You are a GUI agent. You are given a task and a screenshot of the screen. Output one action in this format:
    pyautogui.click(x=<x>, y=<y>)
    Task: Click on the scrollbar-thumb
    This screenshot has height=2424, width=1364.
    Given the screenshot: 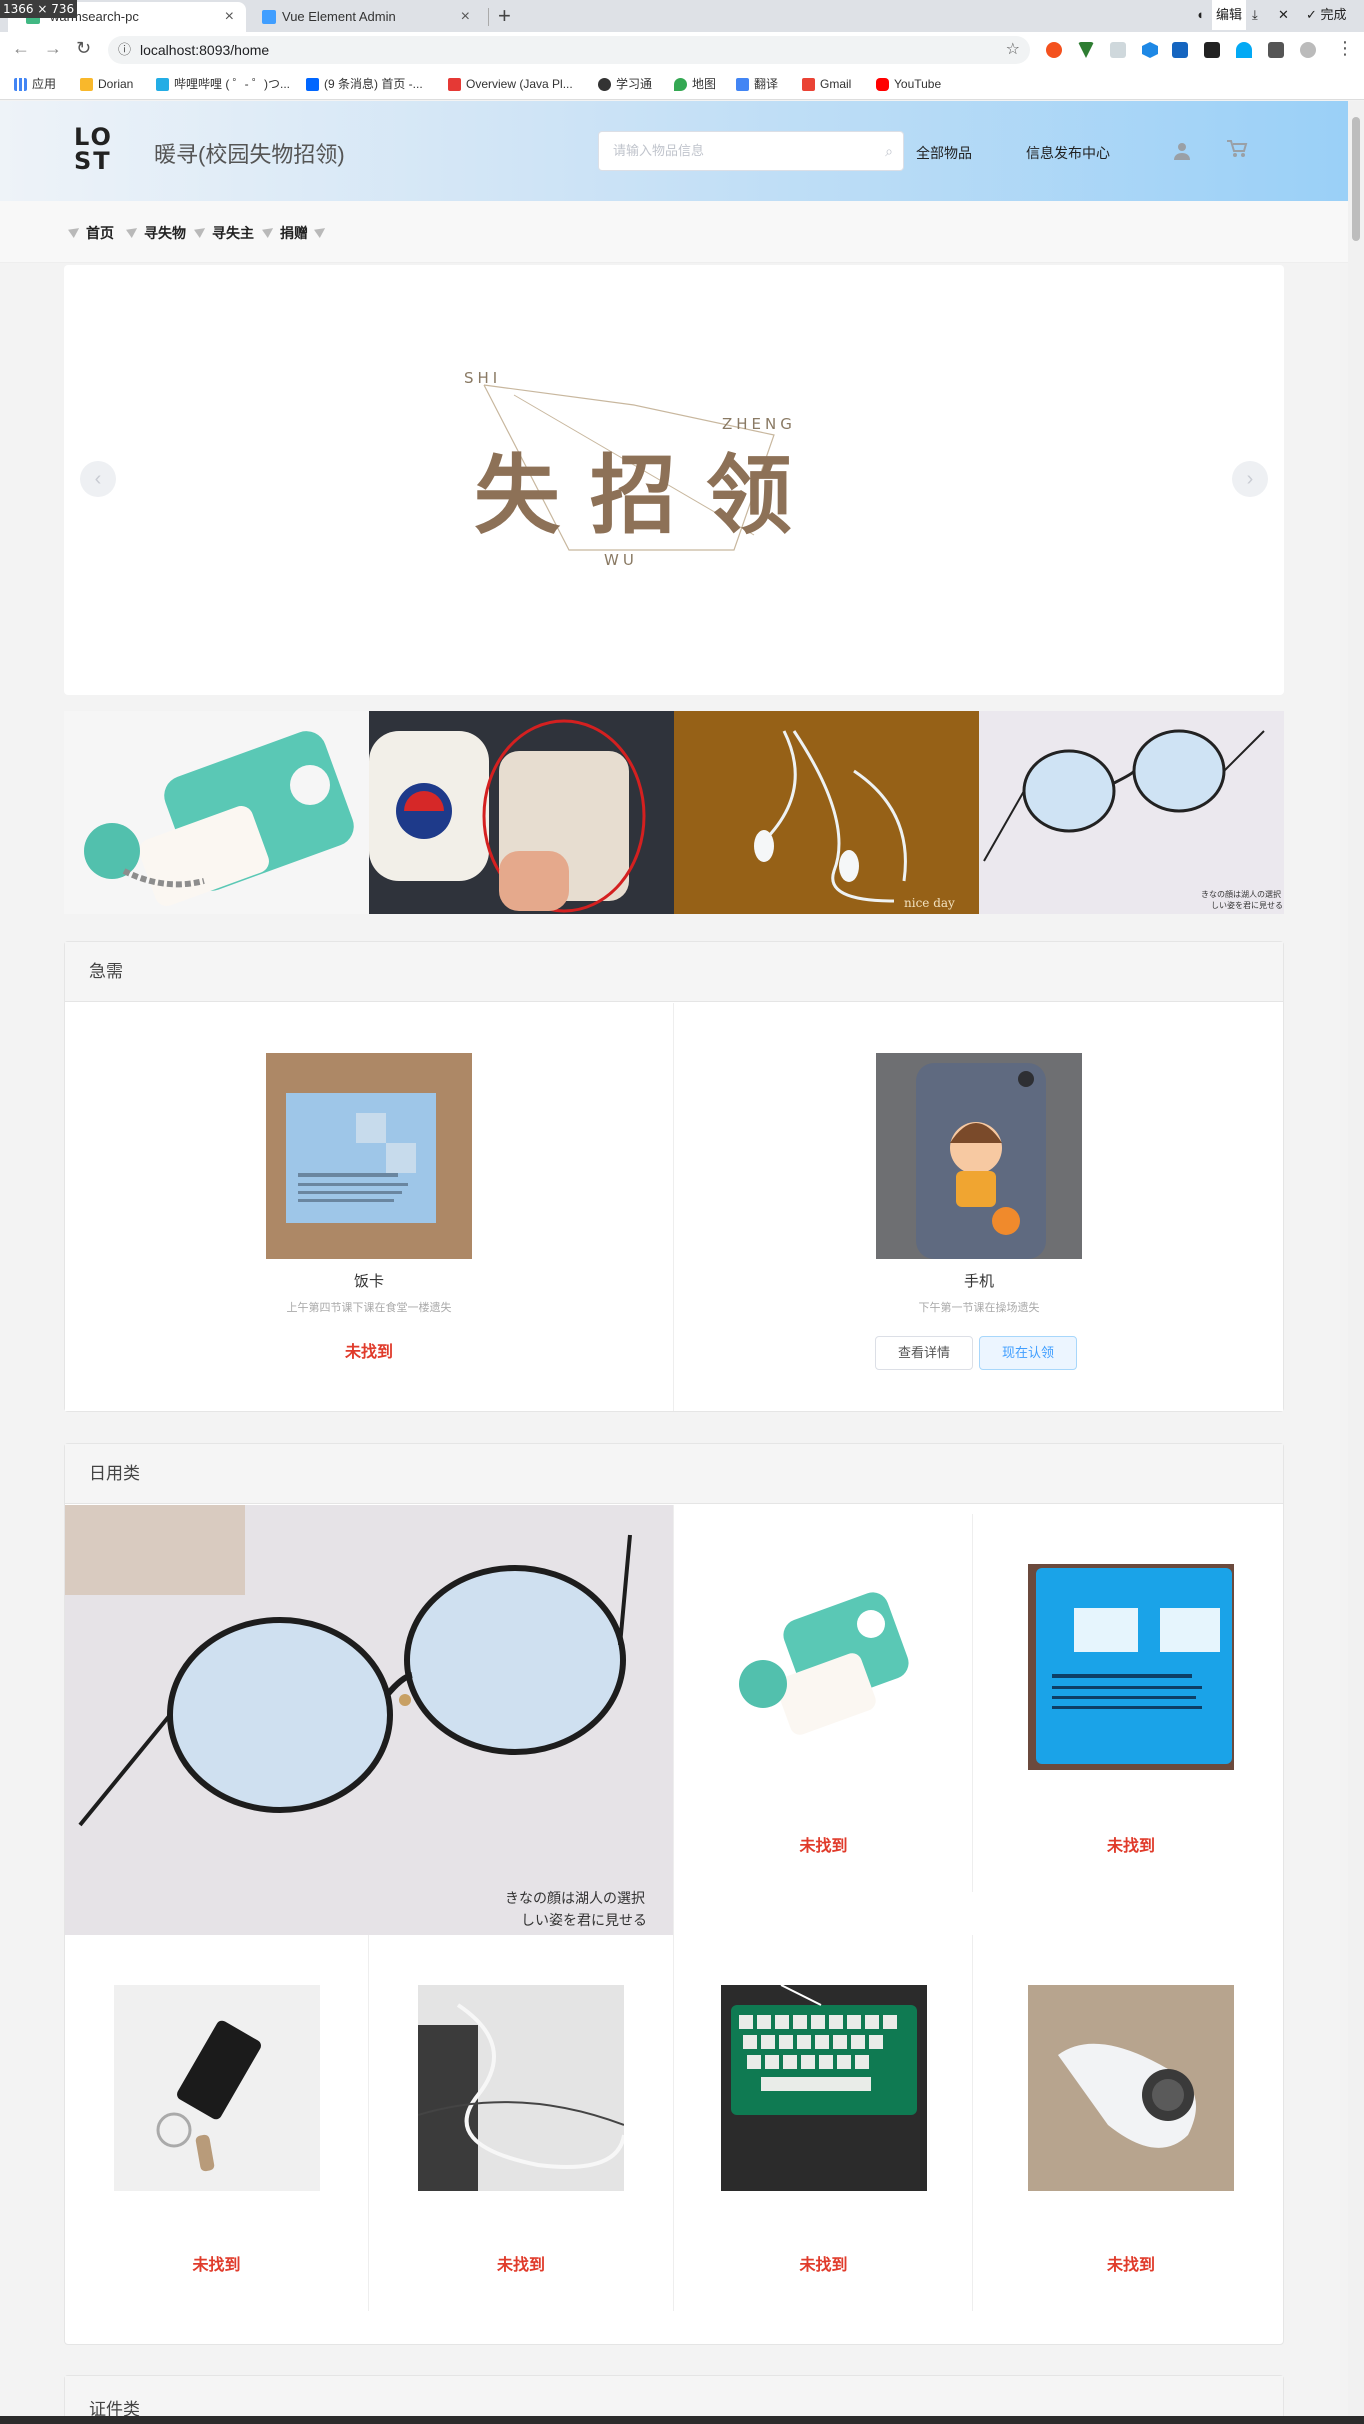 What is the action you would take?
    pyautogui.click(x=1356, y=179)
    